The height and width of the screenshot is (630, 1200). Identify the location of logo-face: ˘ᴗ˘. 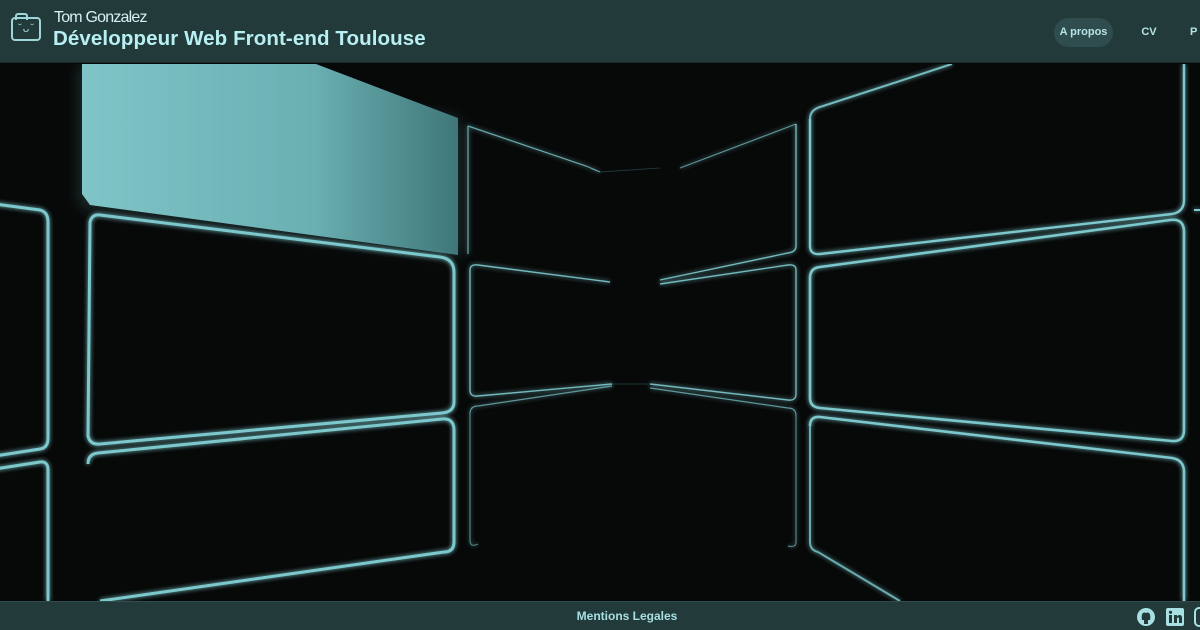
(26, 28).